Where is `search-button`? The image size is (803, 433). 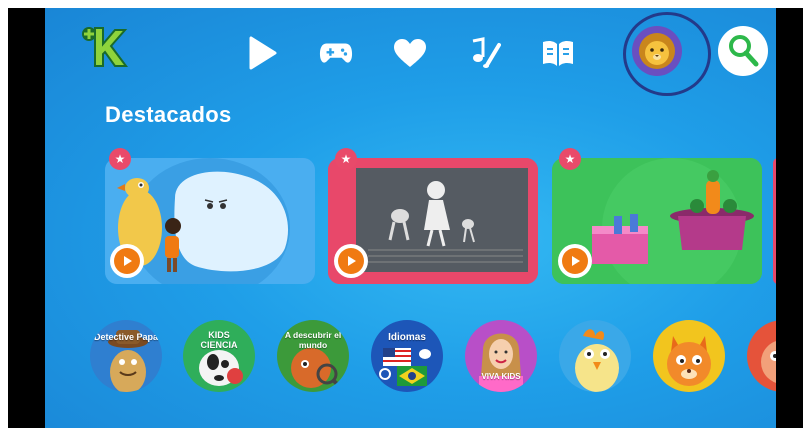 search-button is located at coordinates (743, 51).